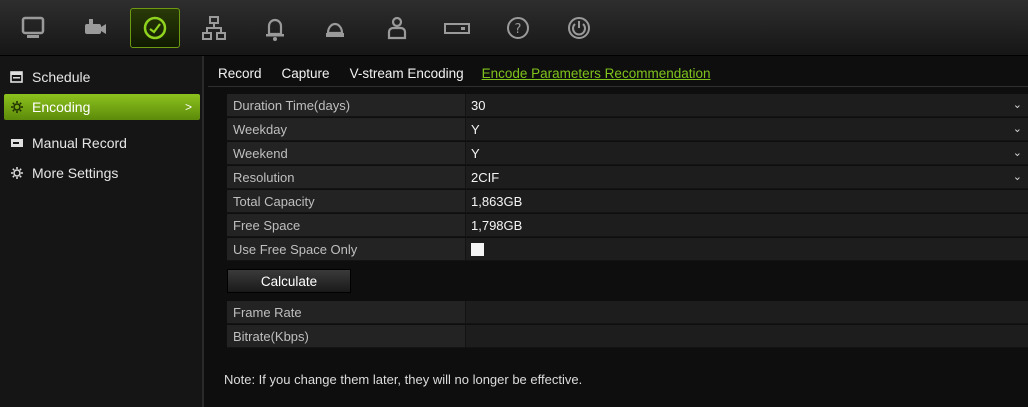 Image resolution: width=1028 pixels, height=407 pixels. Describe the element at coordinates (596, 73) in the screenshot. I see `tab-encode-parameters-recommendation: Encode Parameters Recommendation` at that location.